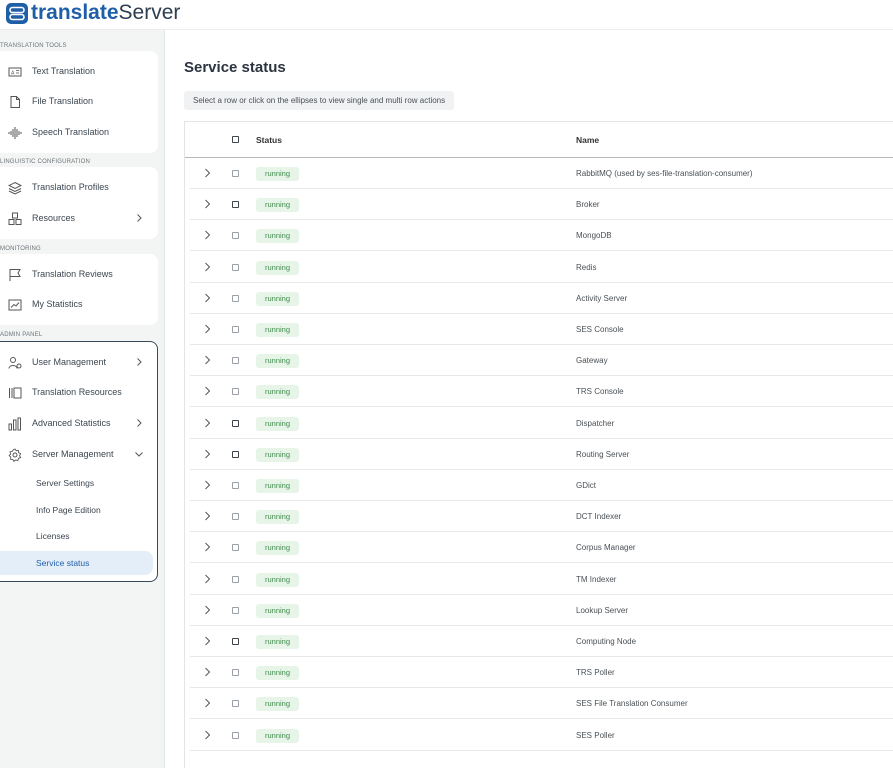 This screenshot has width=893, height=768. I want to click on select-all-checkbox, so click(235, 139).